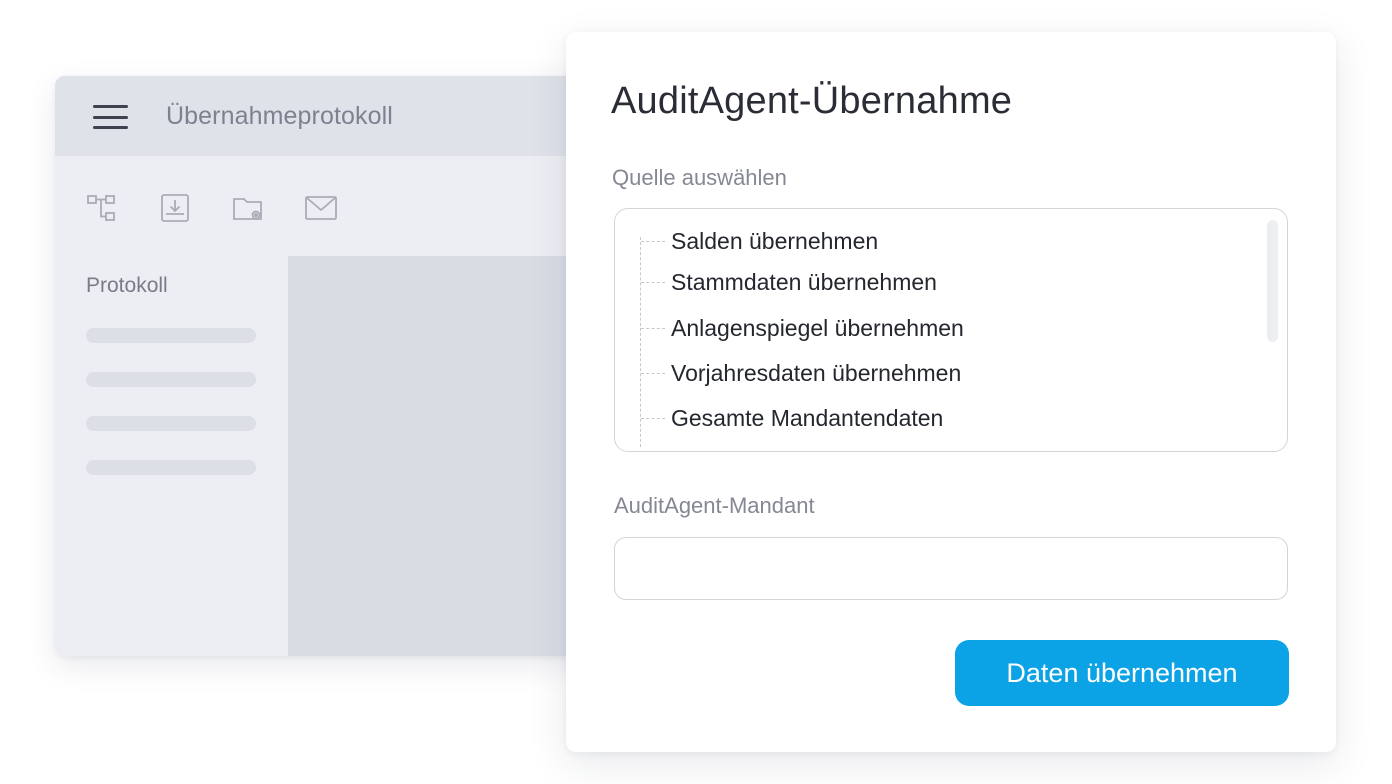 Image resolution: width=1392 pixels, height=784 pixels. Describe the element at coordinates (175, 208) in the screenshot. I see `download-tray-icon` at that location.